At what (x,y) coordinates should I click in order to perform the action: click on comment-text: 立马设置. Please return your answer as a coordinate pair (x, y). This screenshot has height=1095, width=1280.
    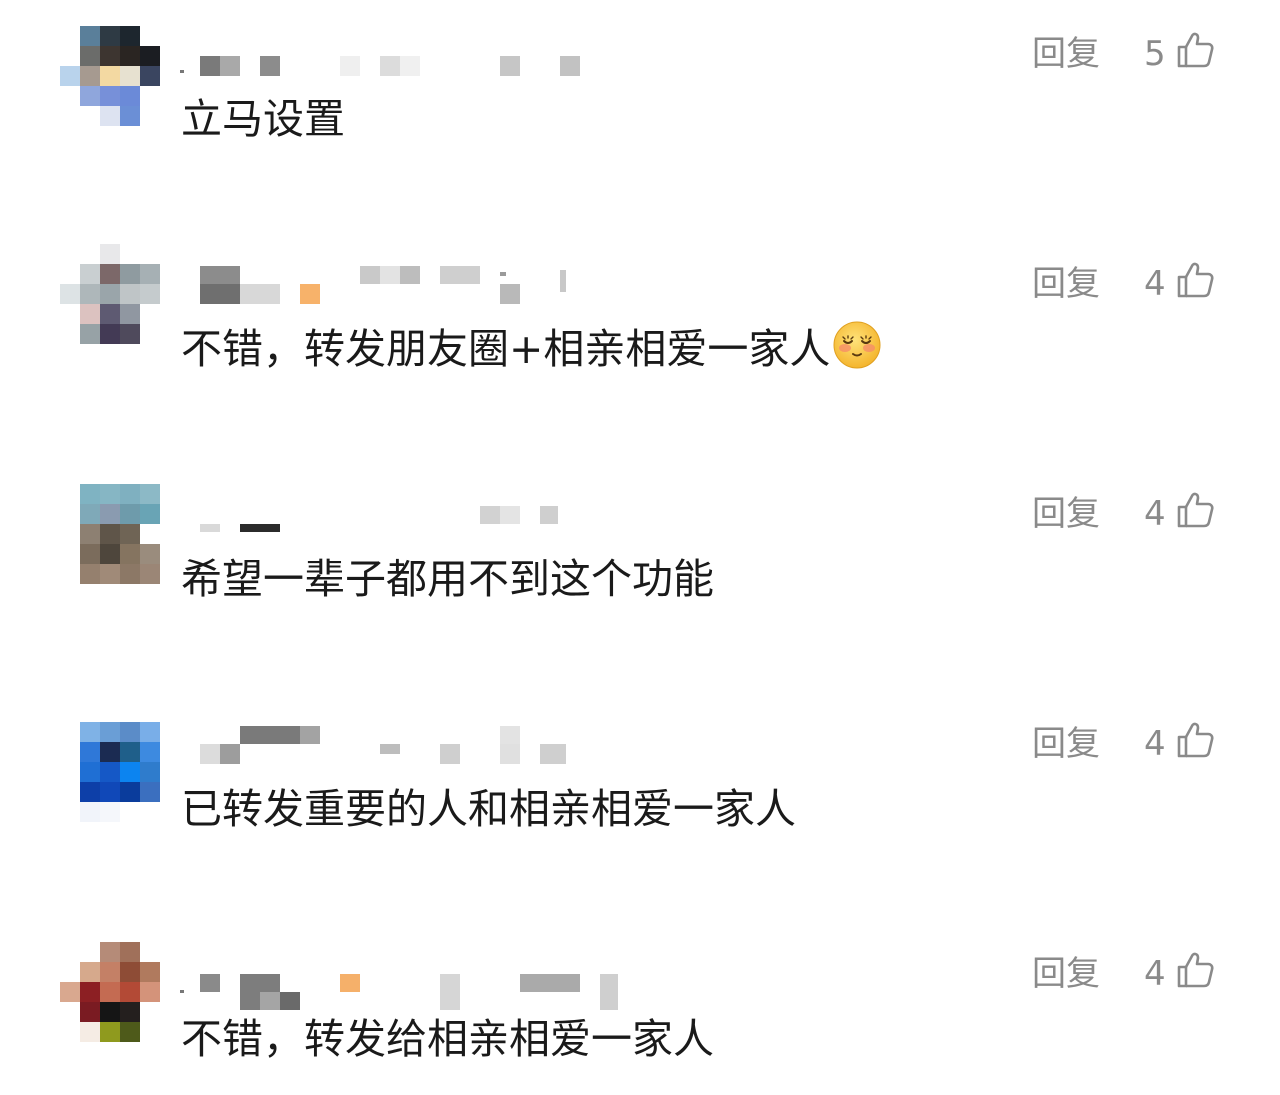
    Looking at the image, I should click on (263, 119).